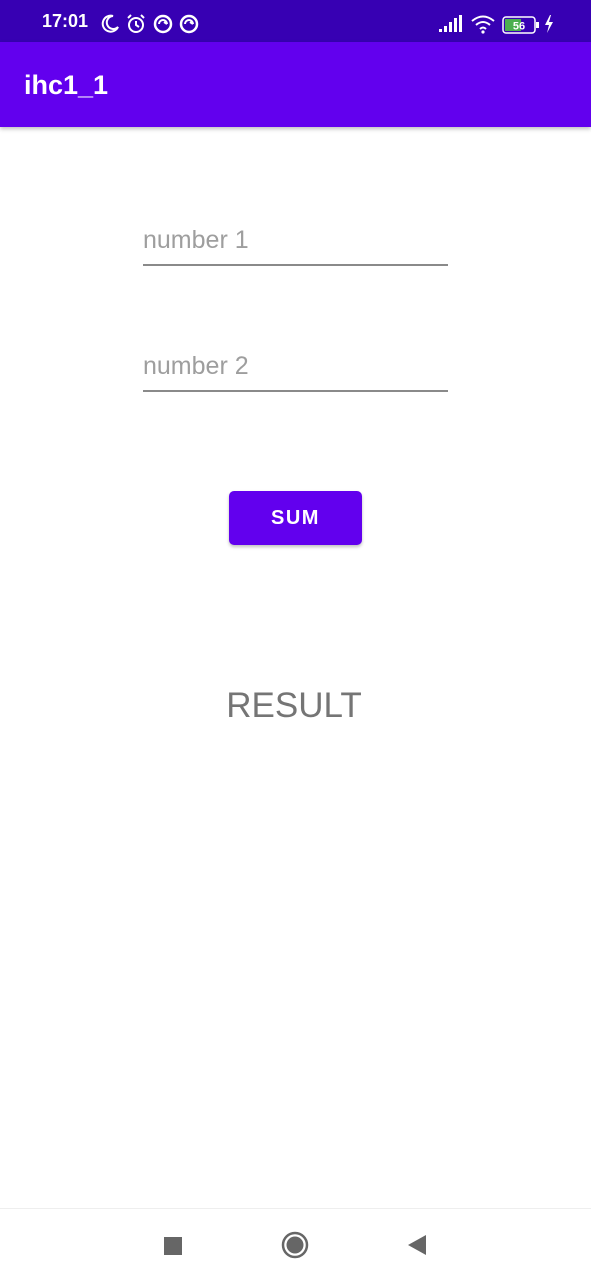 The height and width of the screenshot is (1281, 591). I want to click on home-icon, so click(295, 1245).